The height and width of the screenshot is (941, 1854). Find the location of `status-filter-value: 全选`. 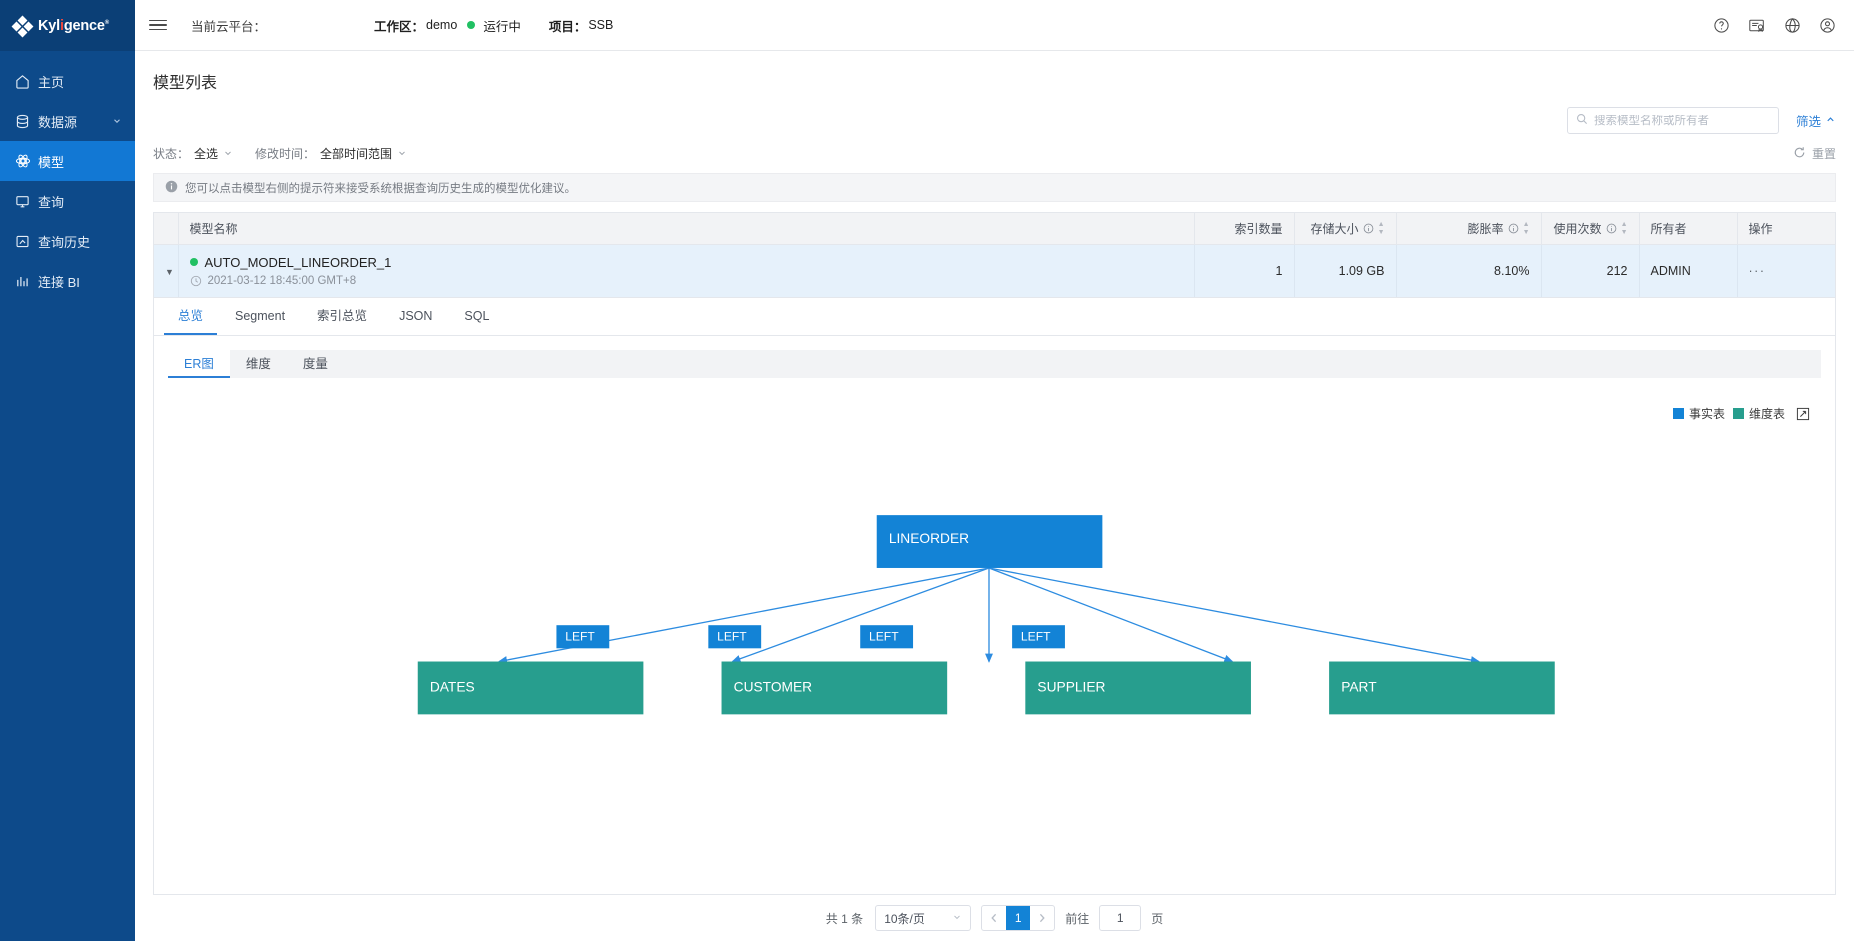

status-filter-value: 全选 is located at coordinates (206, 154).